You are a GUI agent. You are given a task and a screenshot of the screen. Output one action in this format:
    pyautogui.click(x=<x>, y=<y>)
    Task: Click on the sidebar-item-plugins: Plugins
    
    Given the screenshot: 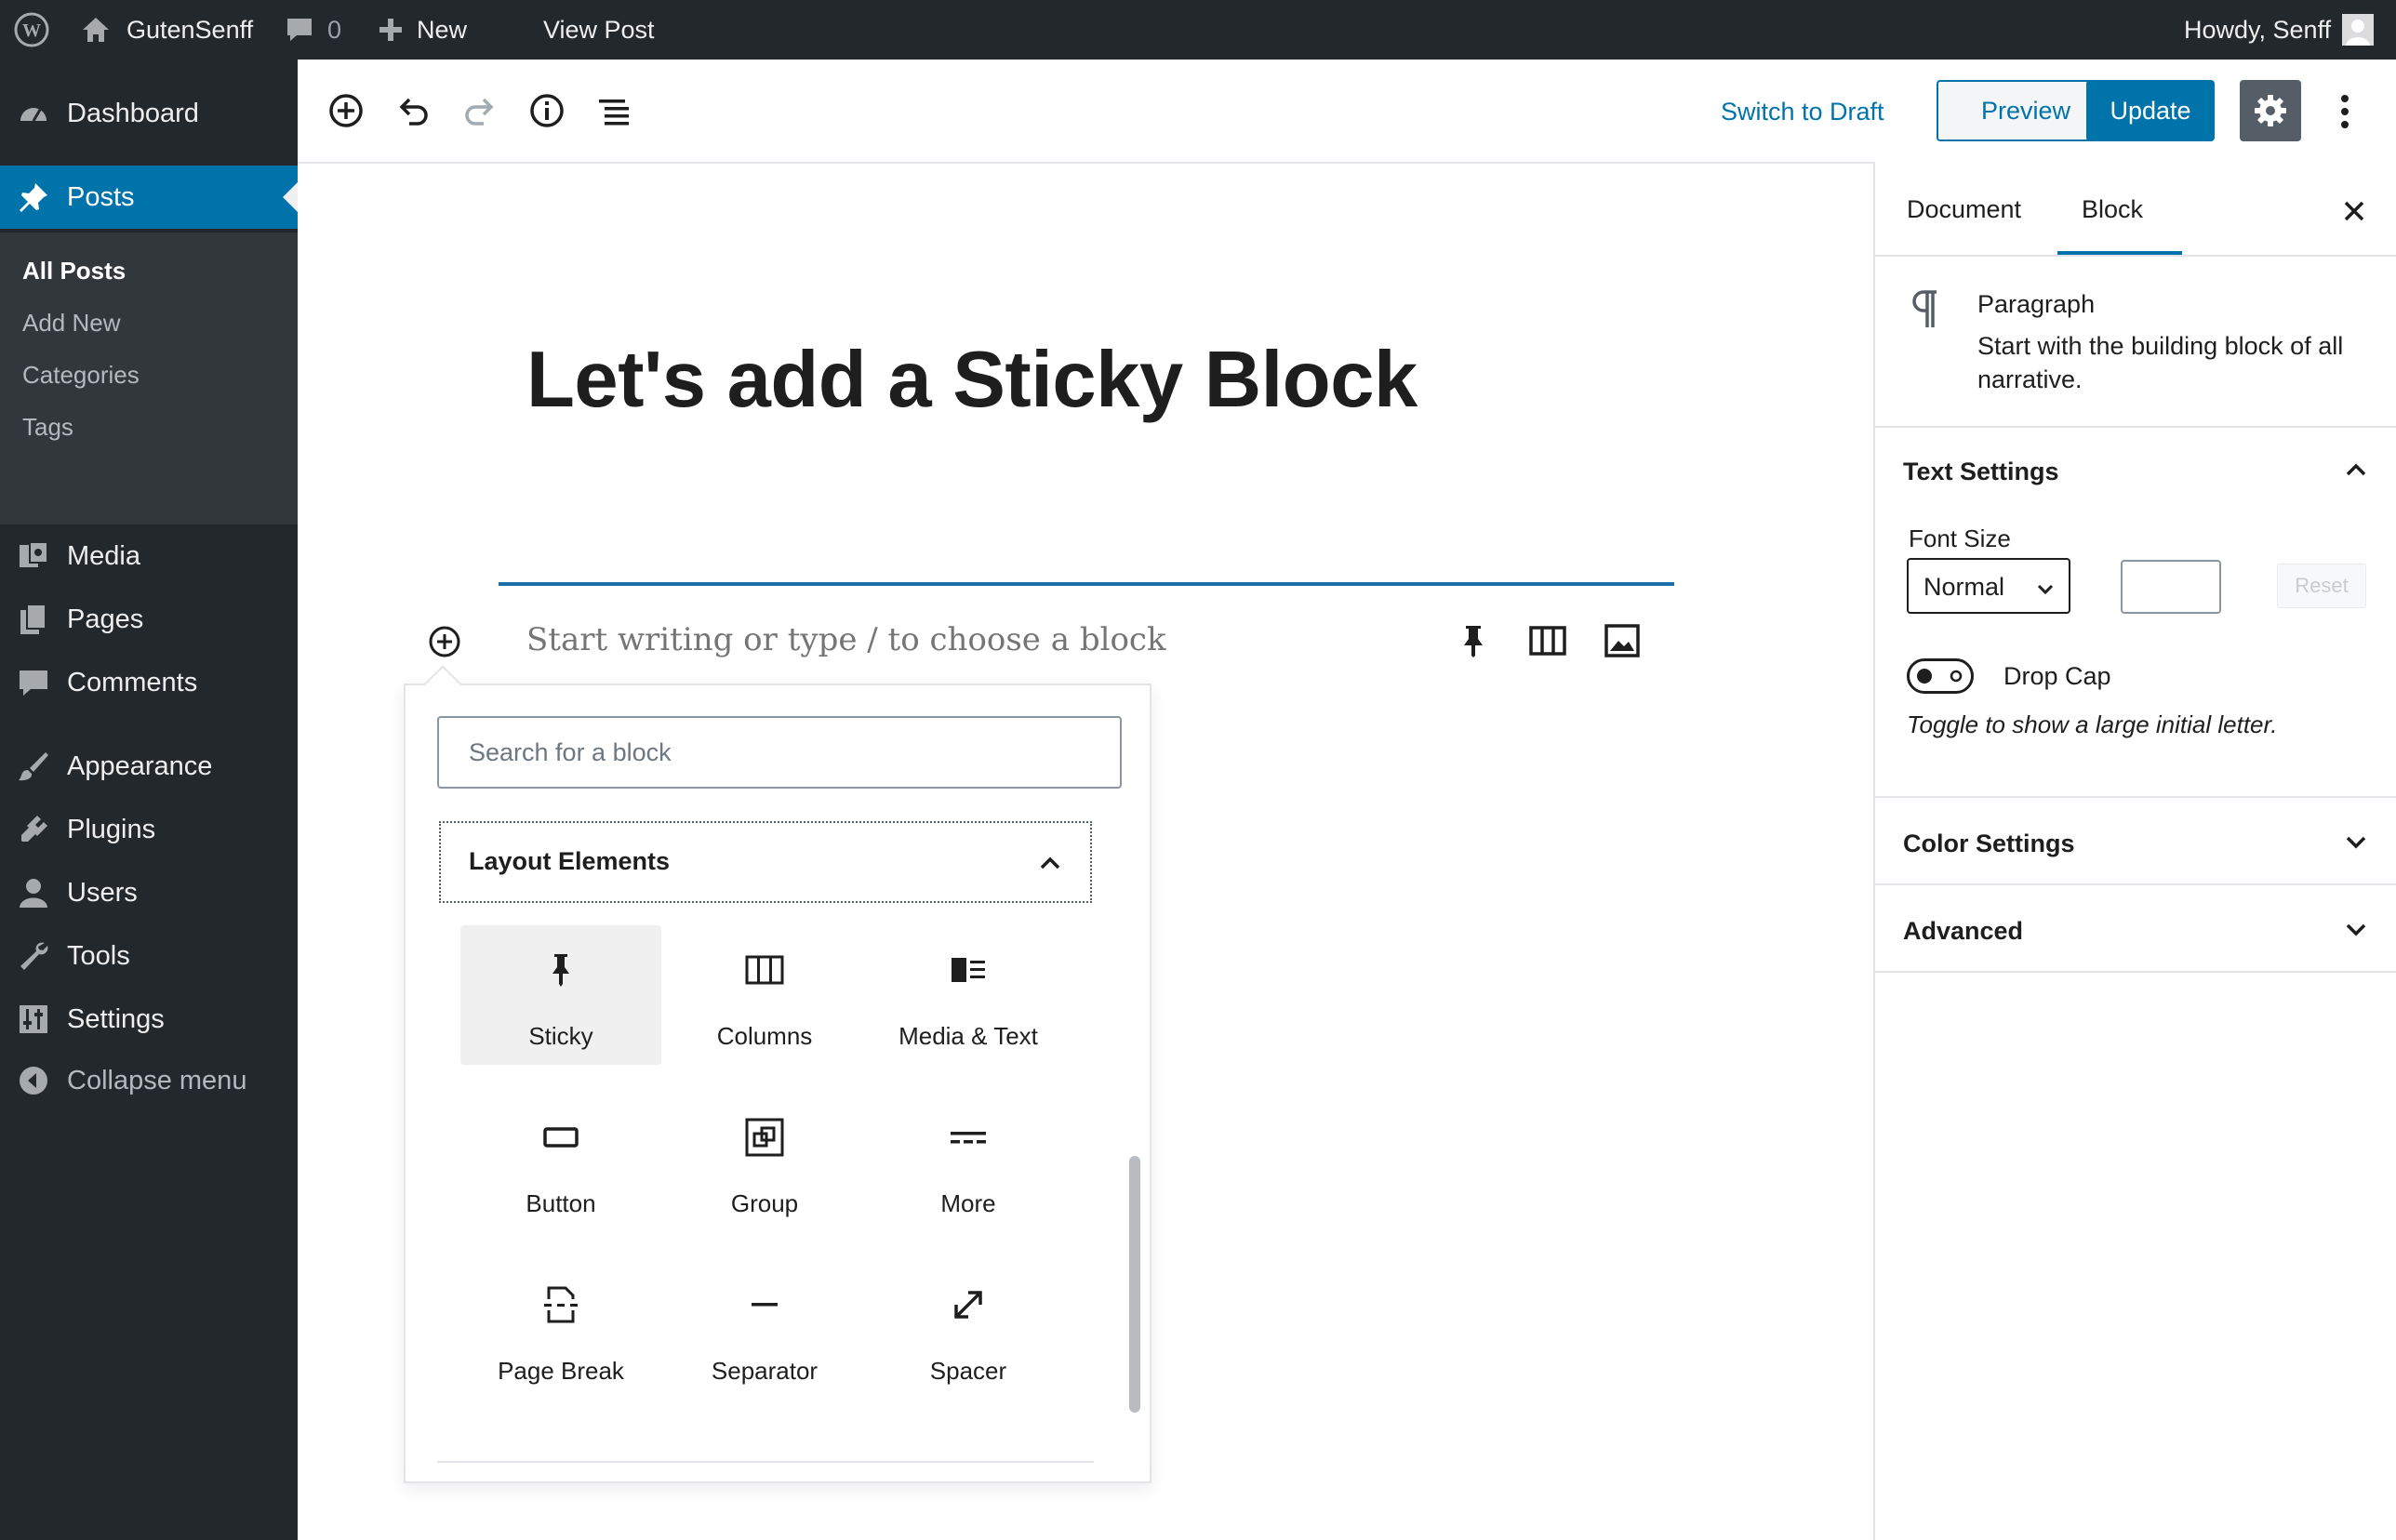 What is the action you would take?
    pyautogui.click(x=149, y=829)
    